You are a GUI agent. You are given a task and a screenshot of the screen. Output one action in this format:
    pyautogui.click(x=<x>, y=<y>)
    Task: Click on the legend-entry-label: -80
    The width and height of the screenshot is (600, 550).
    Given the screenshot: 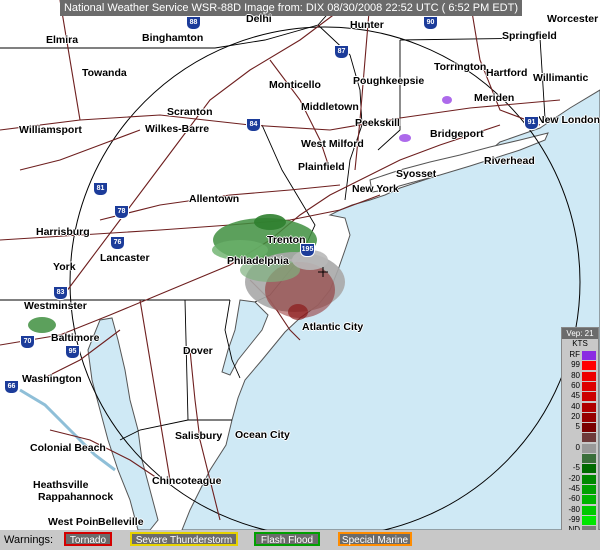 What is the action you would take?
    pyautogui.click(x=574, y=509)
    